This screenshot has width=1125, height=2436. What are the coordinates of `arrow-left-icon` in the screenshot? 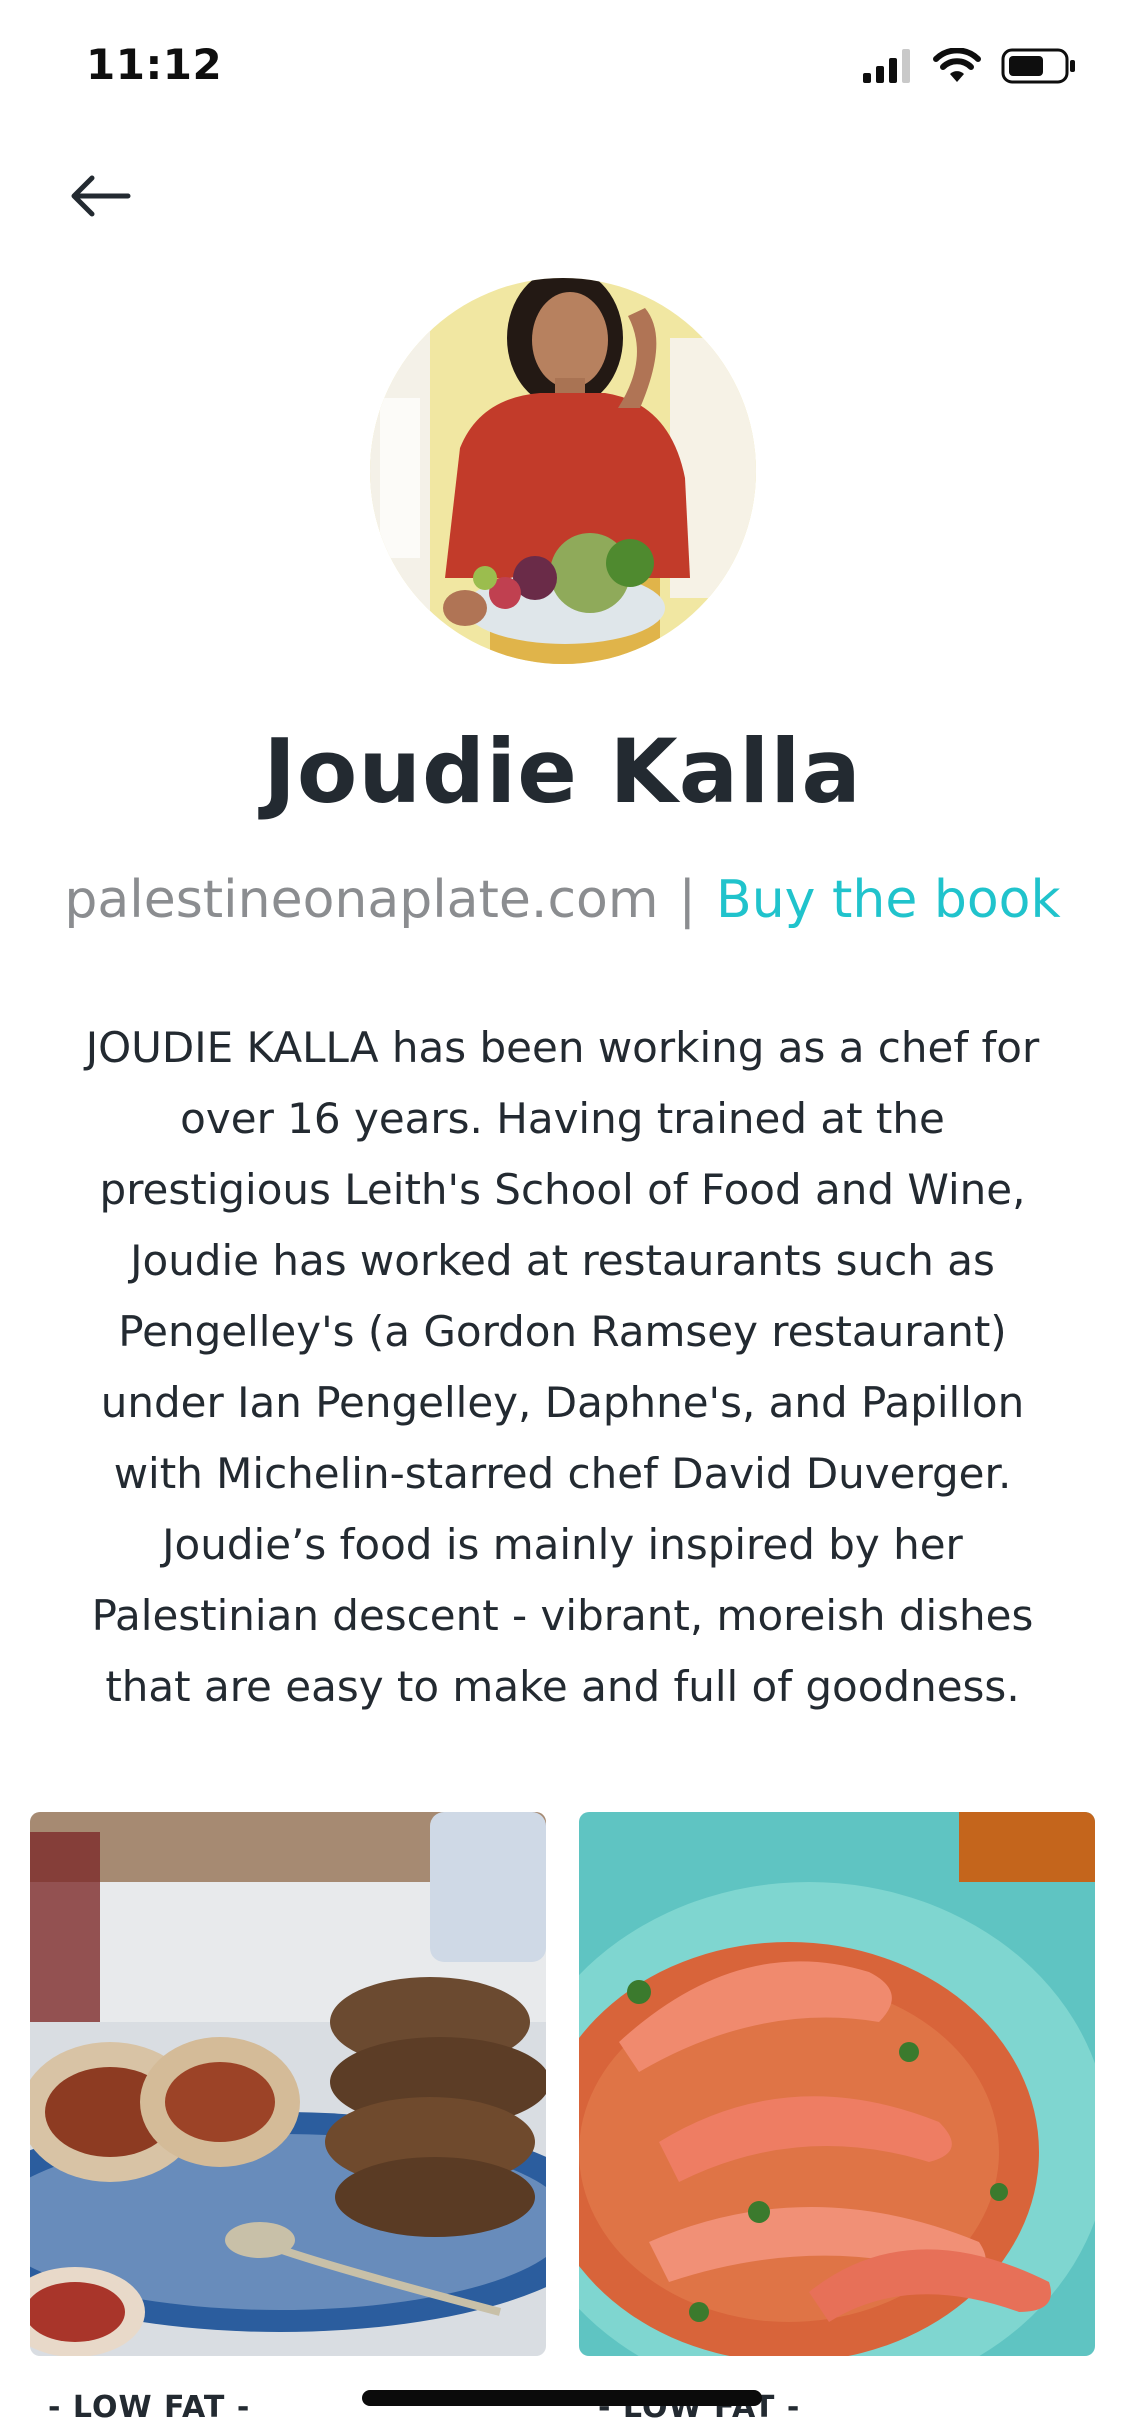 It's located at (100, 198).